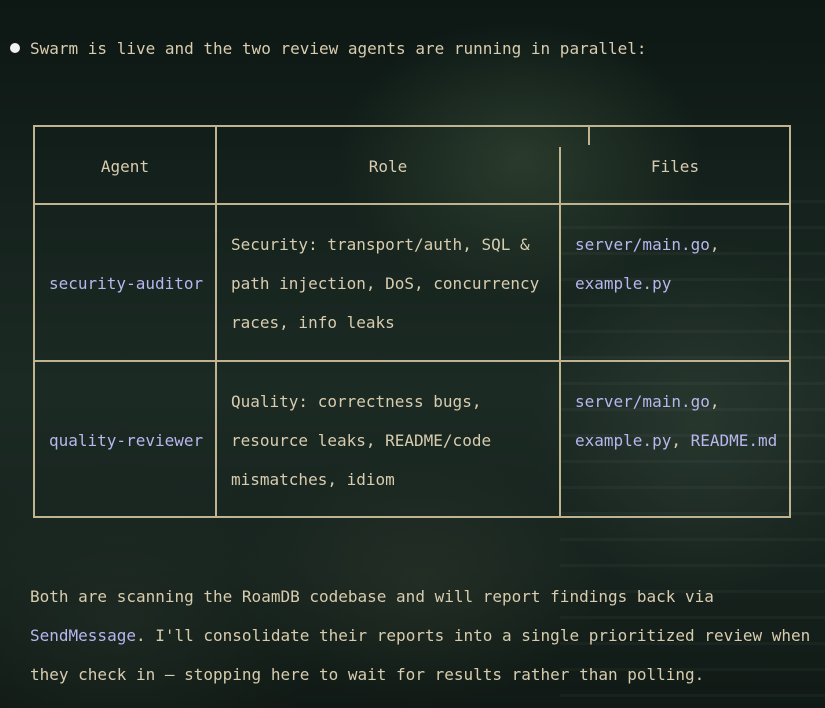 This screenshot has height=708, width=825. I want to click on table-header-agent: Agent, so click(125, 166).